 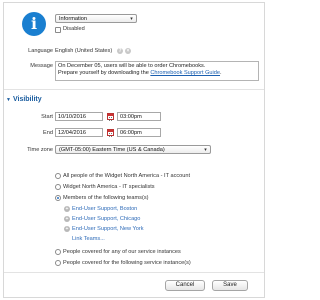 I want to click on message-line-2-suffix: ., so click(x=221, y=73).